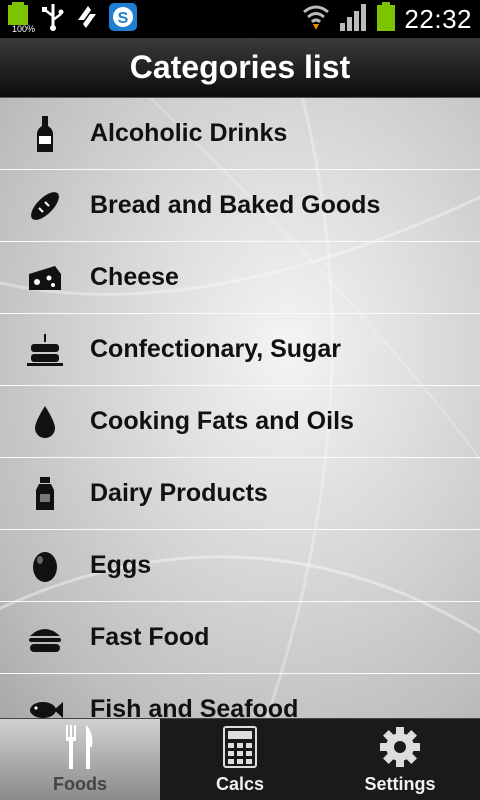 Image resolution: width=480 pixels, height=800 pixels. Describe the element at coordinates (400, 784) in the screenshot. I see `tab-label: Settings` at that location.